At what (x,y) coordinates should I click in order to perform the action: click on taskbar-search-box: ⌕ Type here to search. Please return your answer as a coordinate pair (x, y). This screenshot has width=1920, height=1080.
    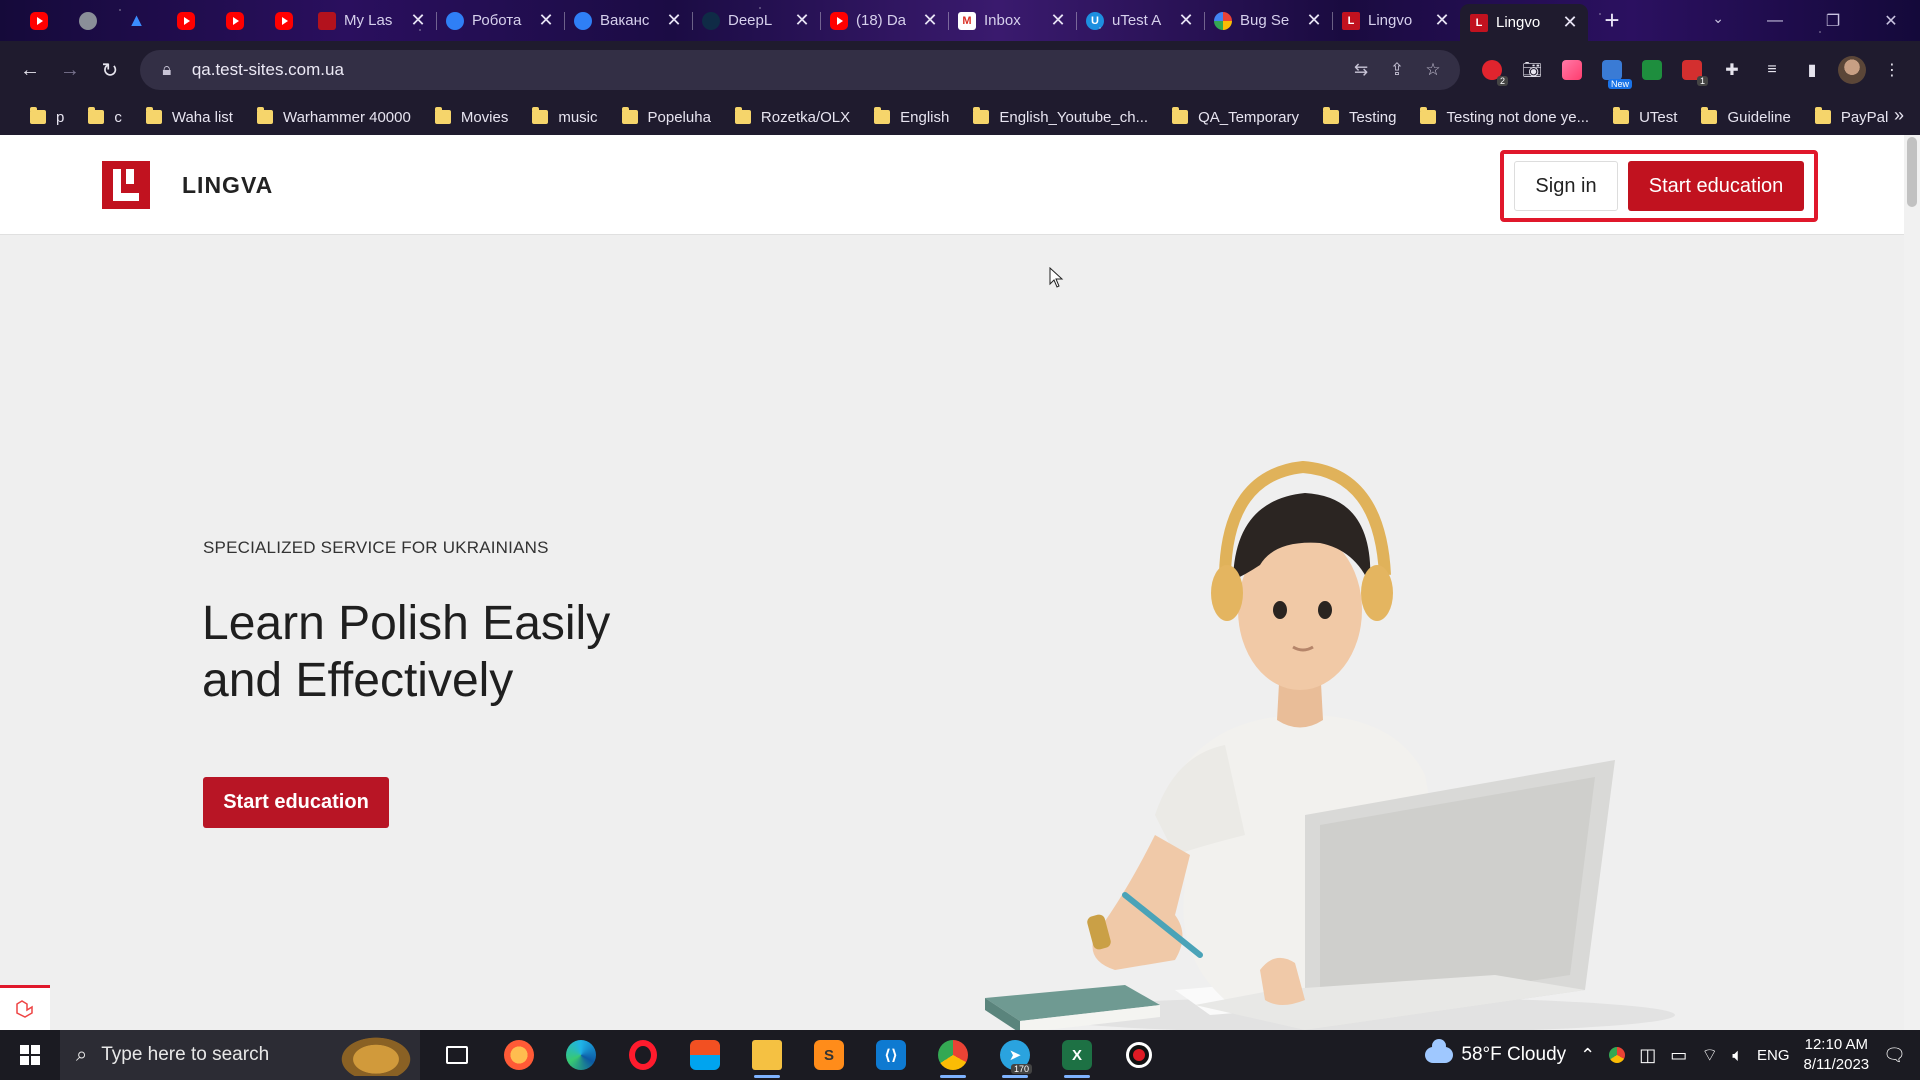
    Looking at the image, I should click on (240, 1055).